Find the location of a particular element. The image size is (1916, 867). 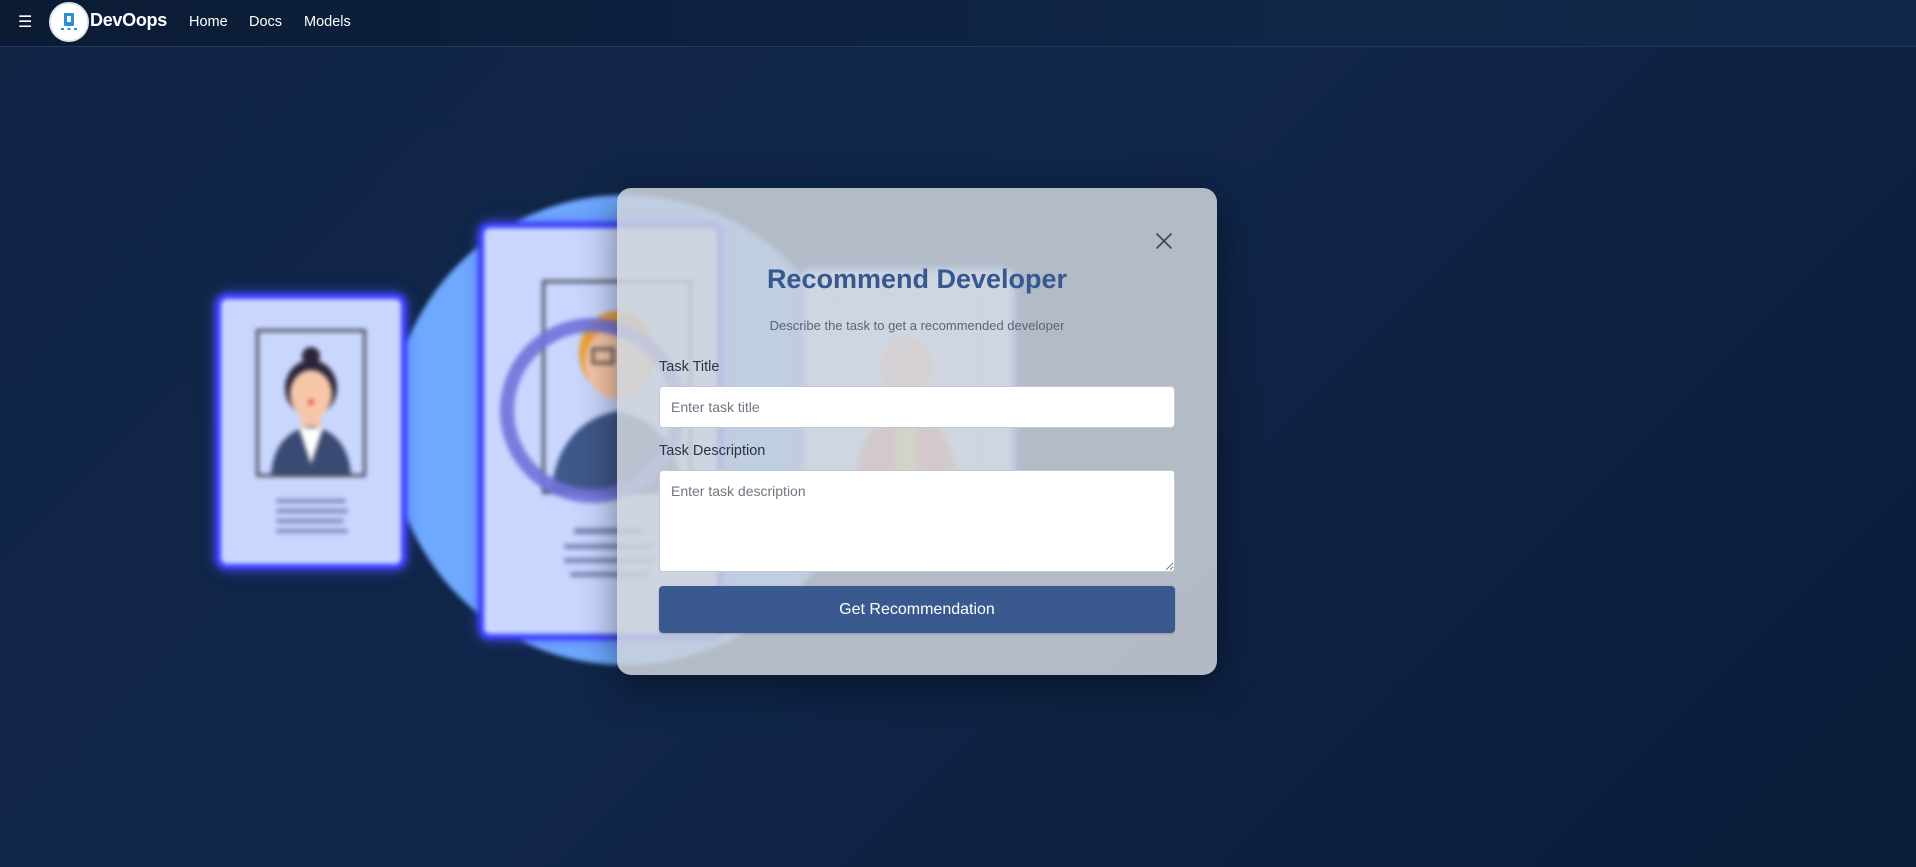

task-description-label: Task Description is located at coordinates (712, 451).